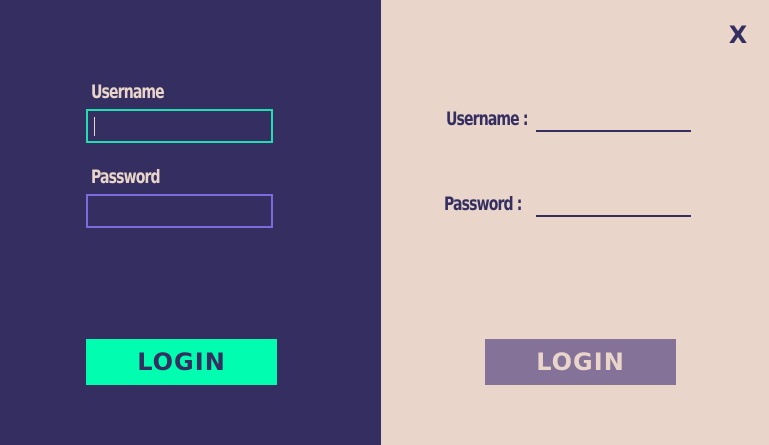  Describe the element at coordinates (487, 119) in the screenshot. I see `username-label-alt: Username :` at that location.